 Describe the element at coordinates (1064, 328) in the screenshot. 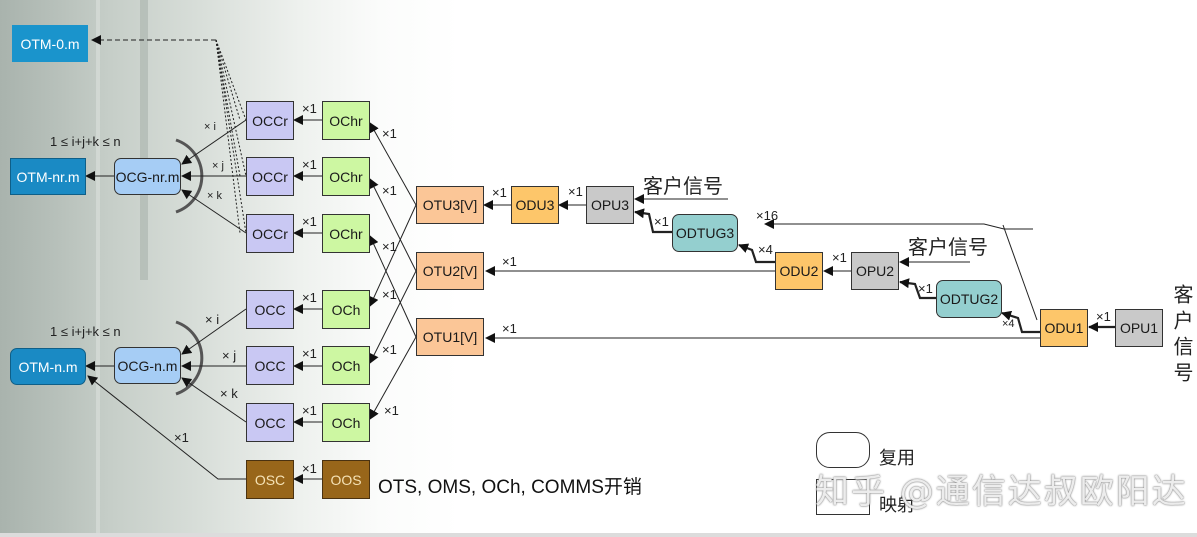

I see `odu1-box: ODU1` at that location.